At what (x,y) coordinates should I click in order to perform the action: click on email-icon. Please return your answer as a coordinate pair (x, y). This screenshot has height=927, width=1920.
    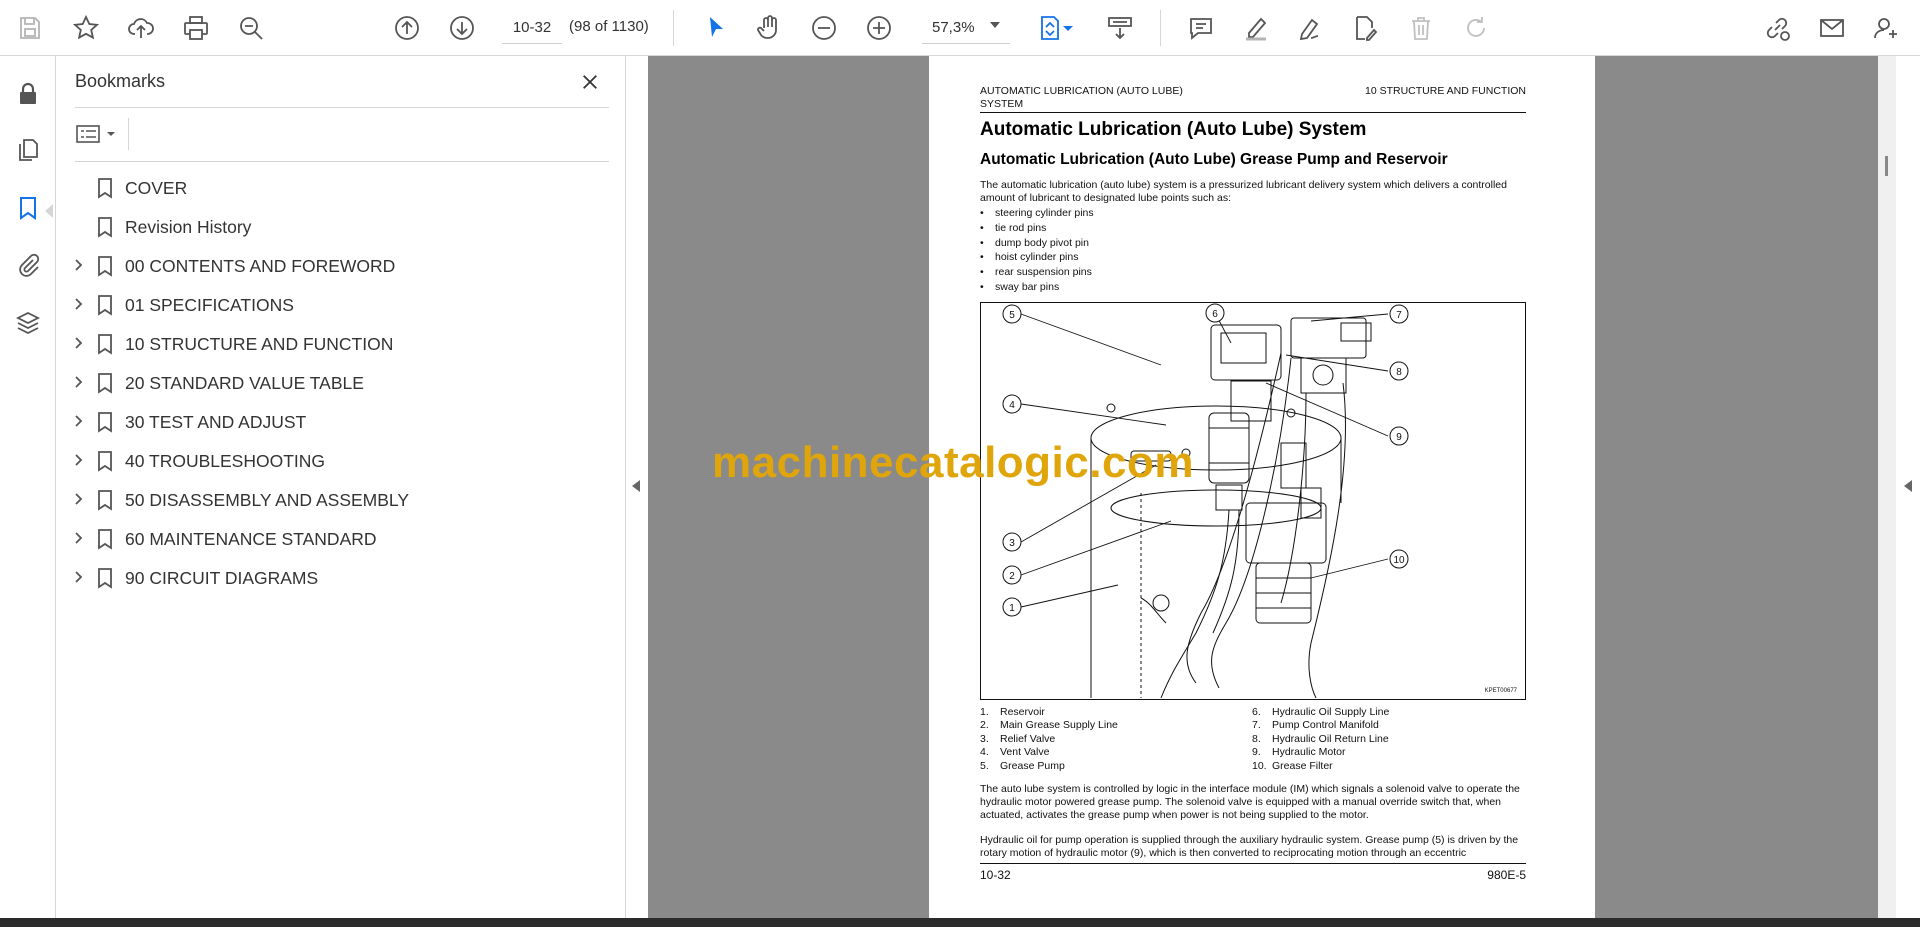
    Looking at the image, I should click on (1832, 28).